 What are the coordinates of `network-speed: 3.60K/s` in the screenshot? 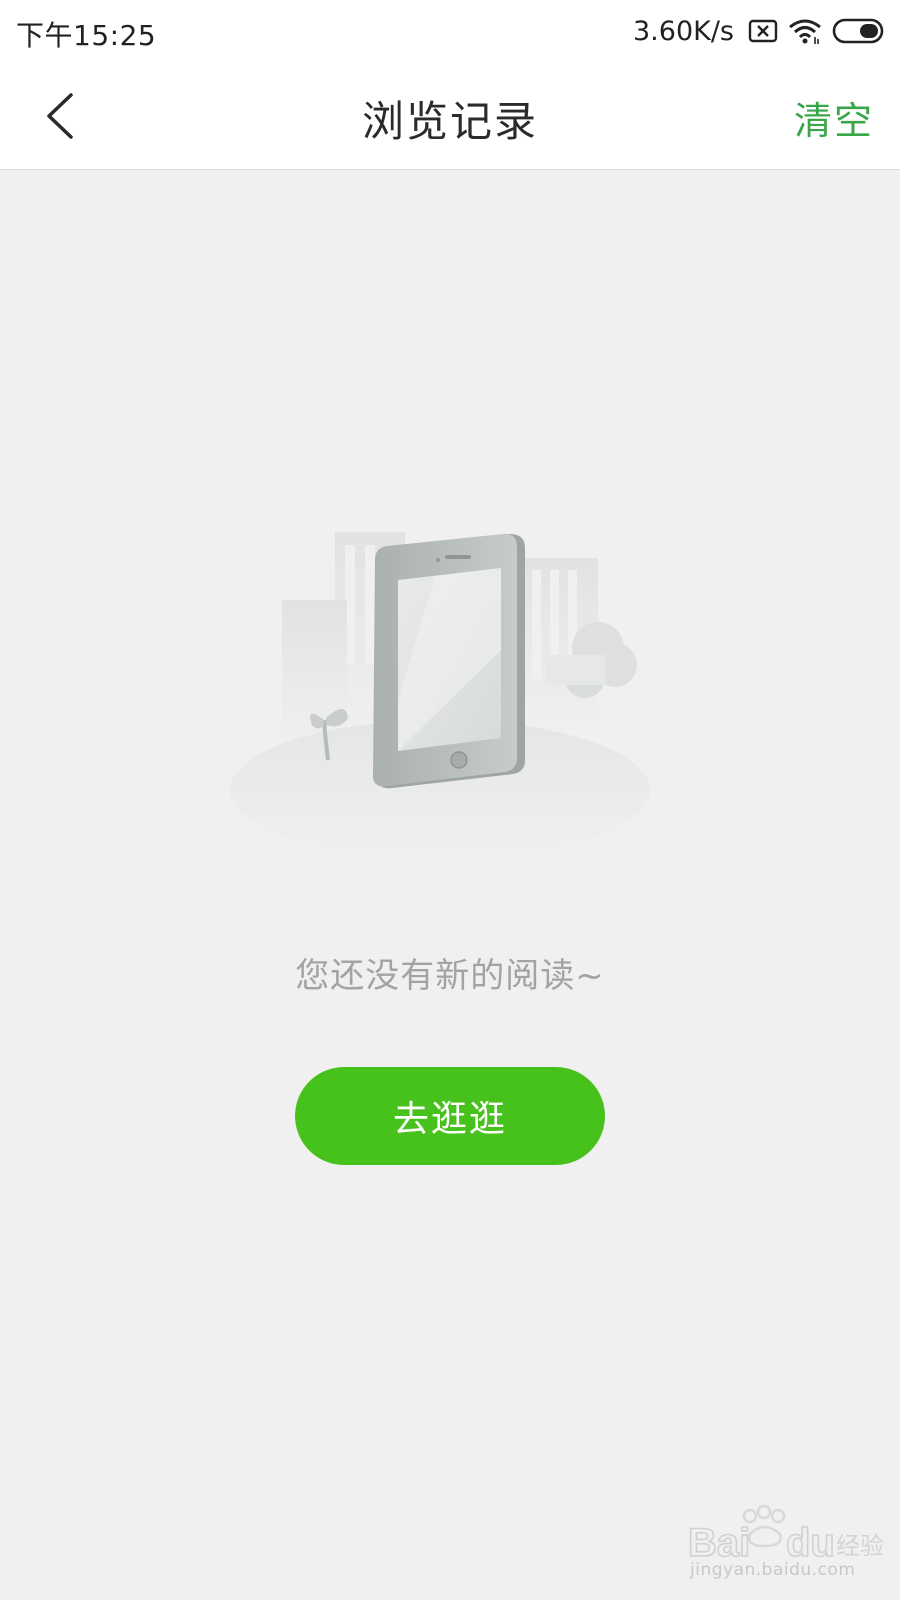 It's located at (683, 31).